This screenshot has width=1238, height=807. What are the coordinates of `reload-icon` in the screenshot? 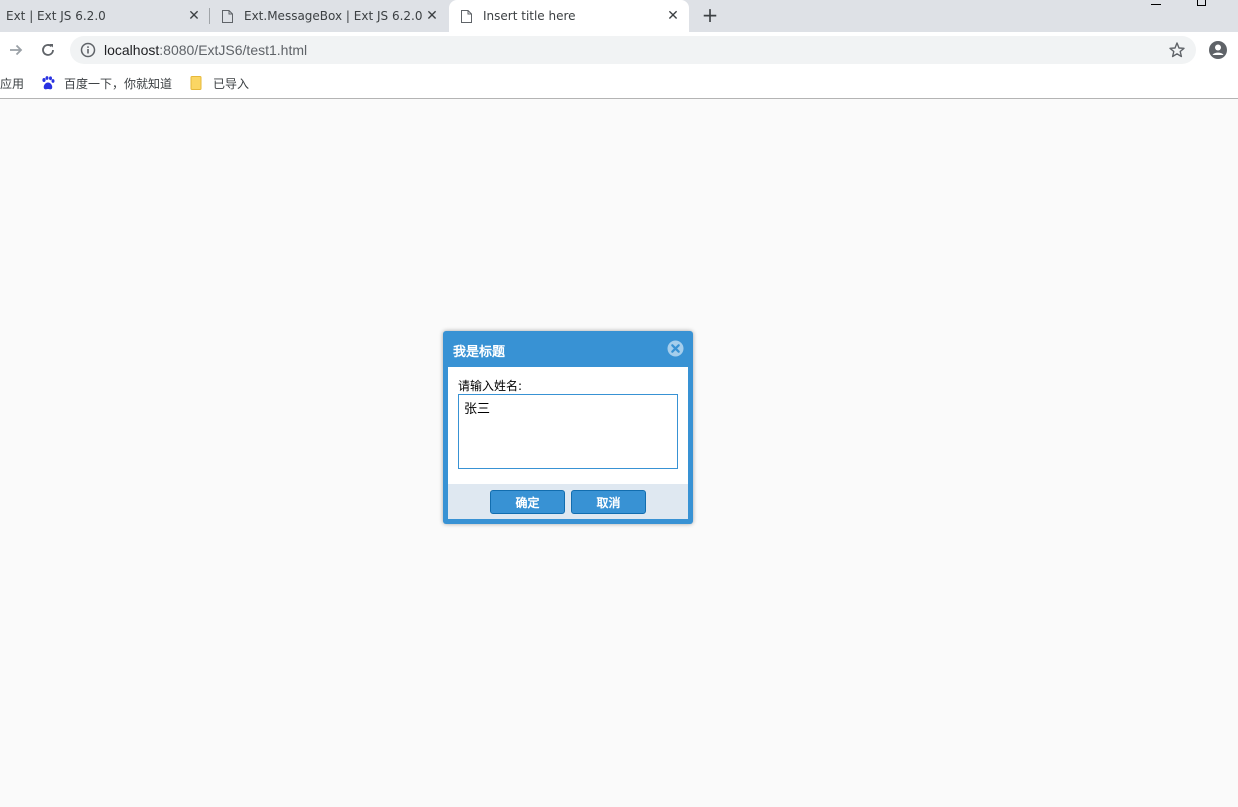 It's located at (48, 50).